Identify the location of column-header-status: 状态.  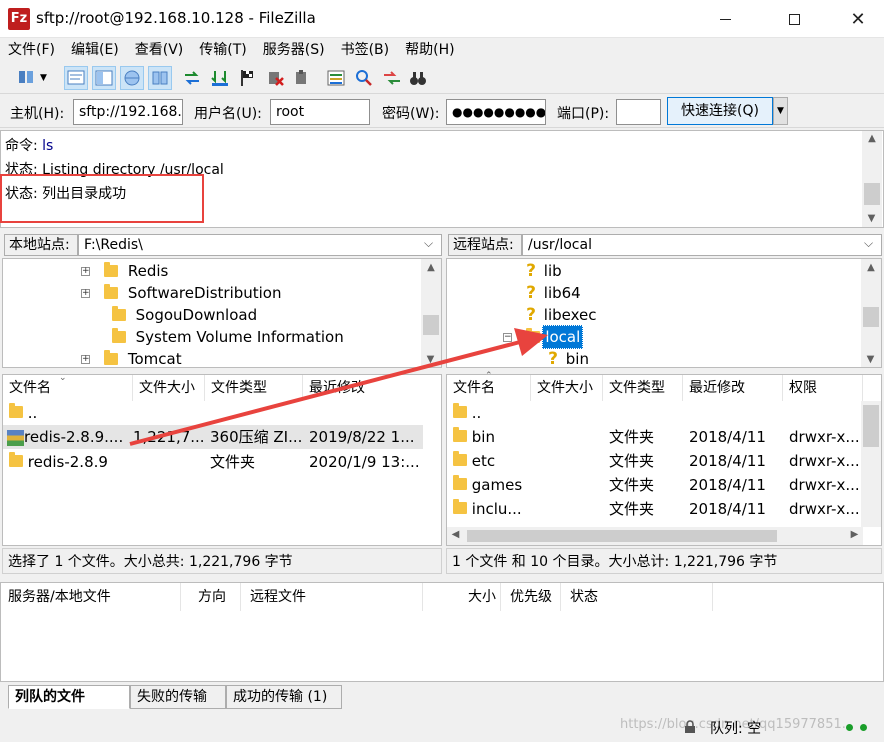
(638, 597).